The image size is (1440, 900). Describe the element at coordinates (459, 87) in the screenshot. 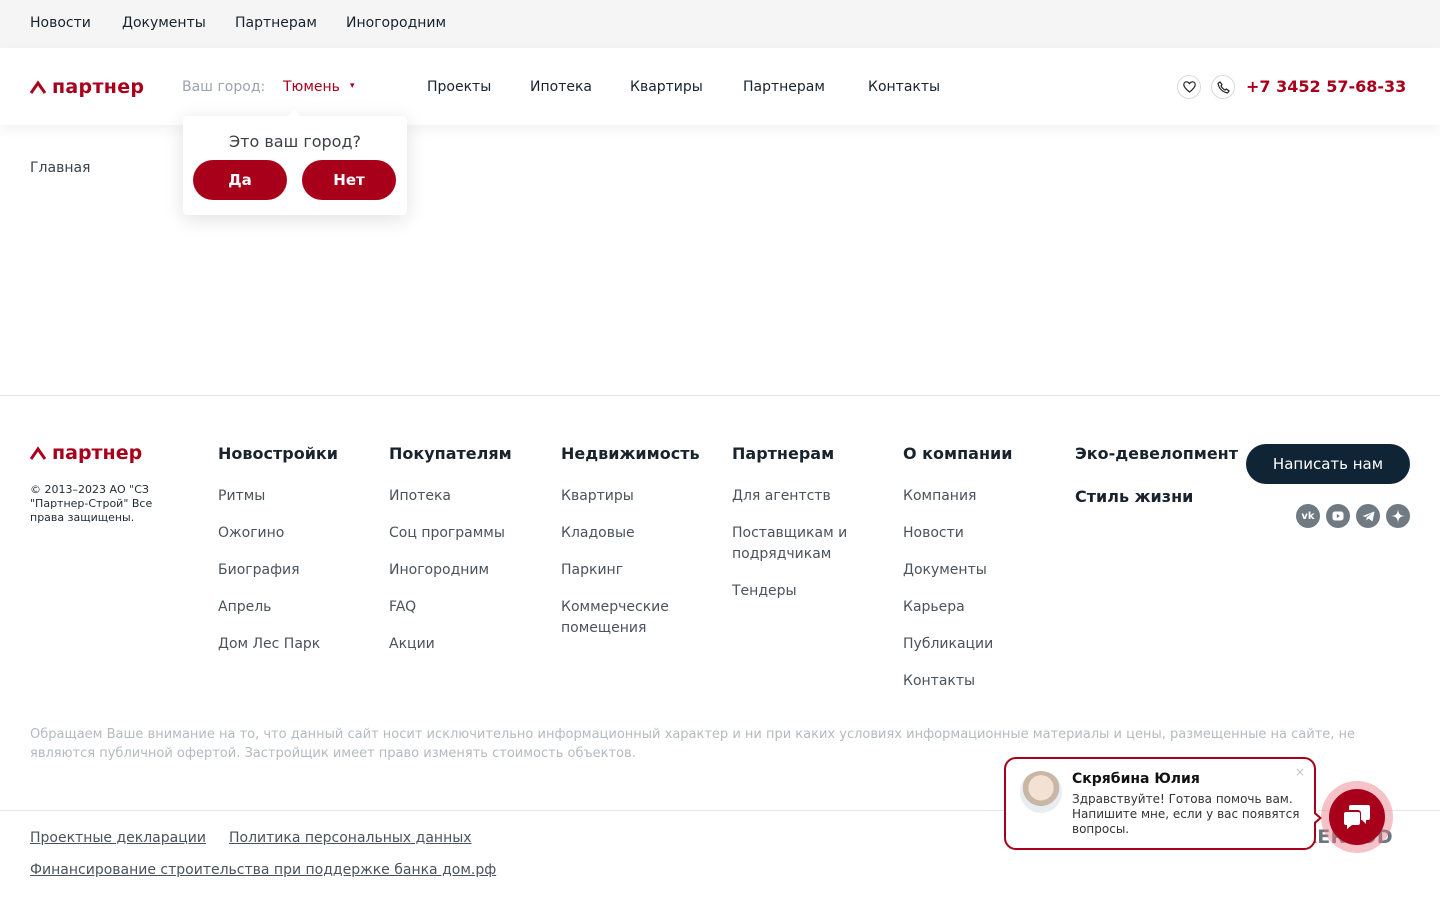

I see `nav-projects: Проекты` at that location.